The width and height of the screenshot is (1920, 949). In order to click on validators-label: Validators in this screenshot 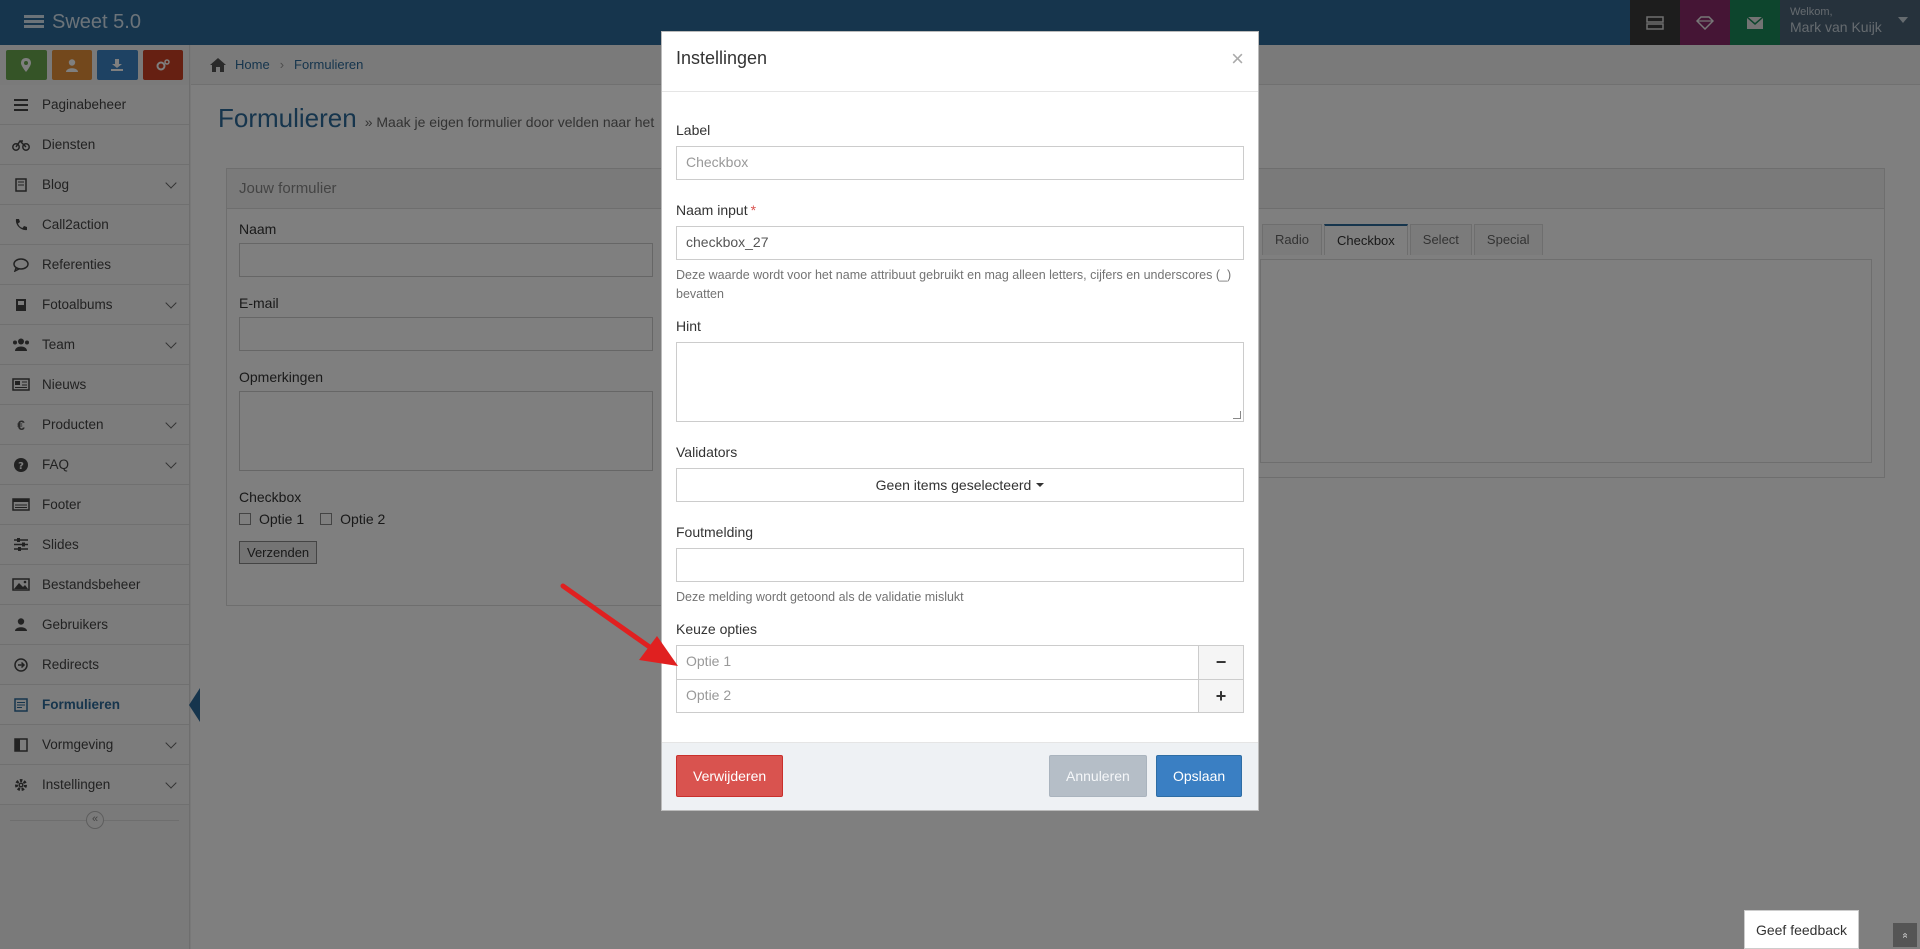, I will do `click(707, 452)`.